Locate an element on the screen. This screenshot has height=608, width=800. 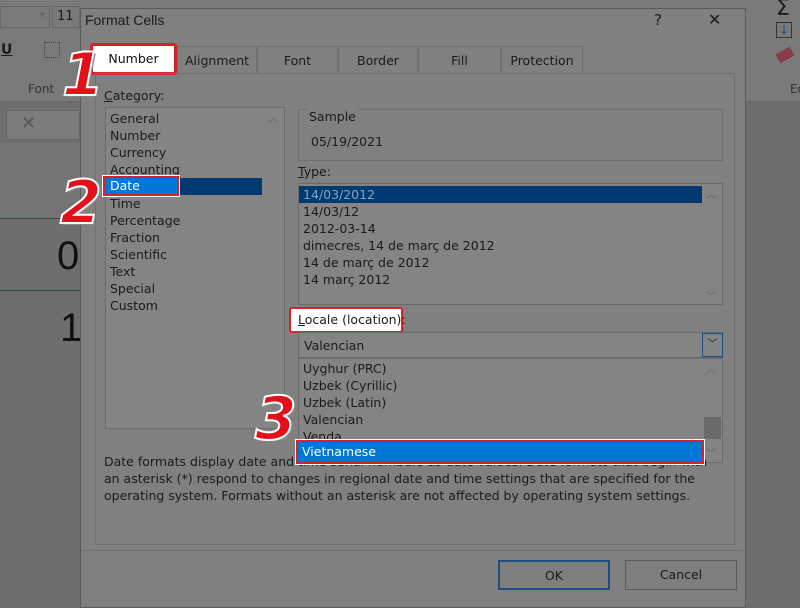
step-2-marker: 2 is located at coordinates (81, 203).